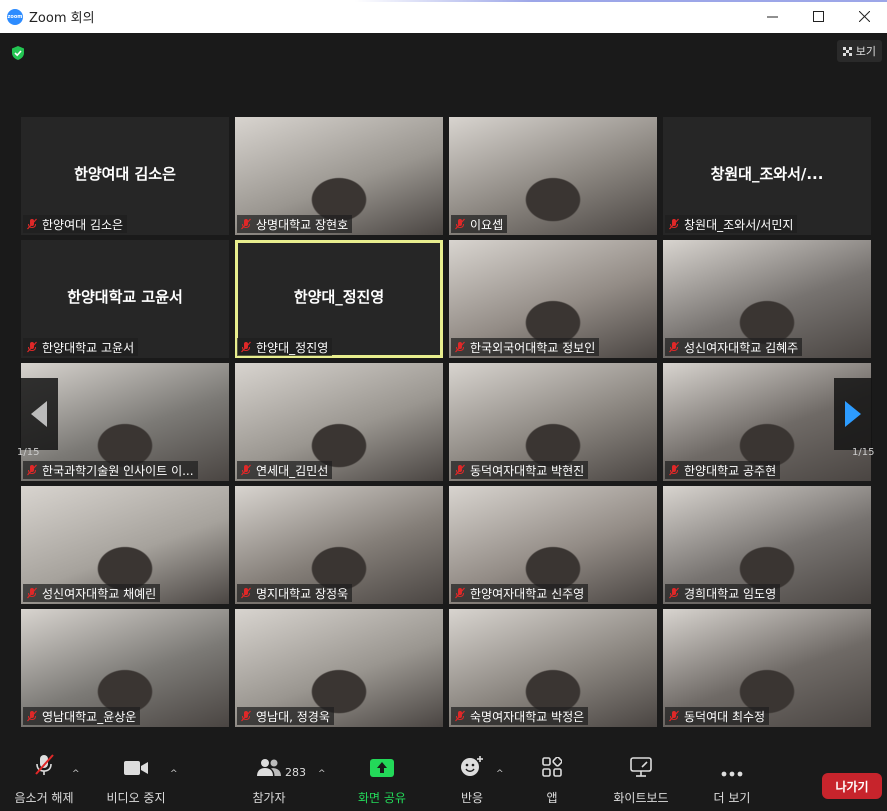 The height and width of the screenshot is (811, 887). Describe the element at coordinates (732, 779) in the screenshot. I see `more-button: 더 보기` at that location.